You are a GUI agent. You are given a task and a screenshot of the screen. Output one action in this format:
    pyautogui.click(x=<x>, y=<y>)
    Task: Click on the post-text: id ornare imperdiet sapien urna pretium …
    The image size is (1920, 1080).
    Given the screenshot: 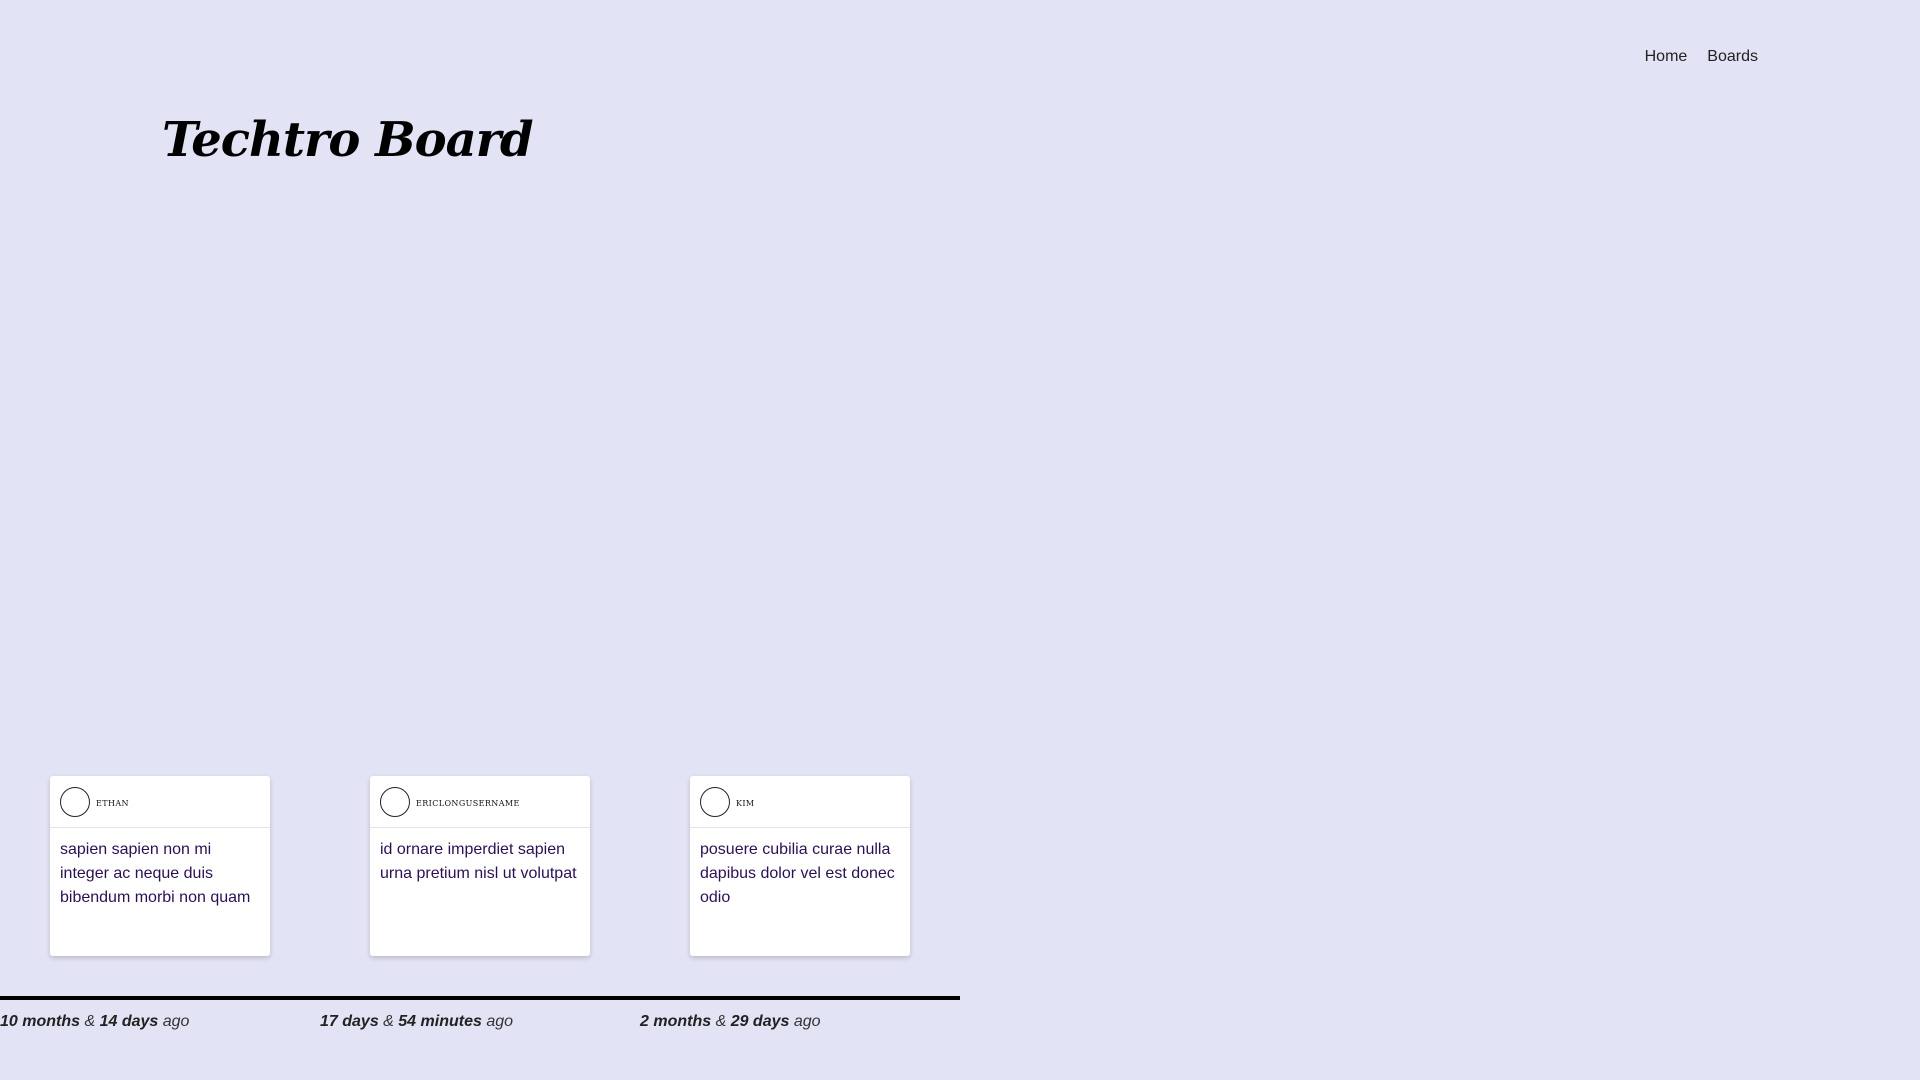 What is the action you would take?
    pyautogui.click(x=478, y=861)
    